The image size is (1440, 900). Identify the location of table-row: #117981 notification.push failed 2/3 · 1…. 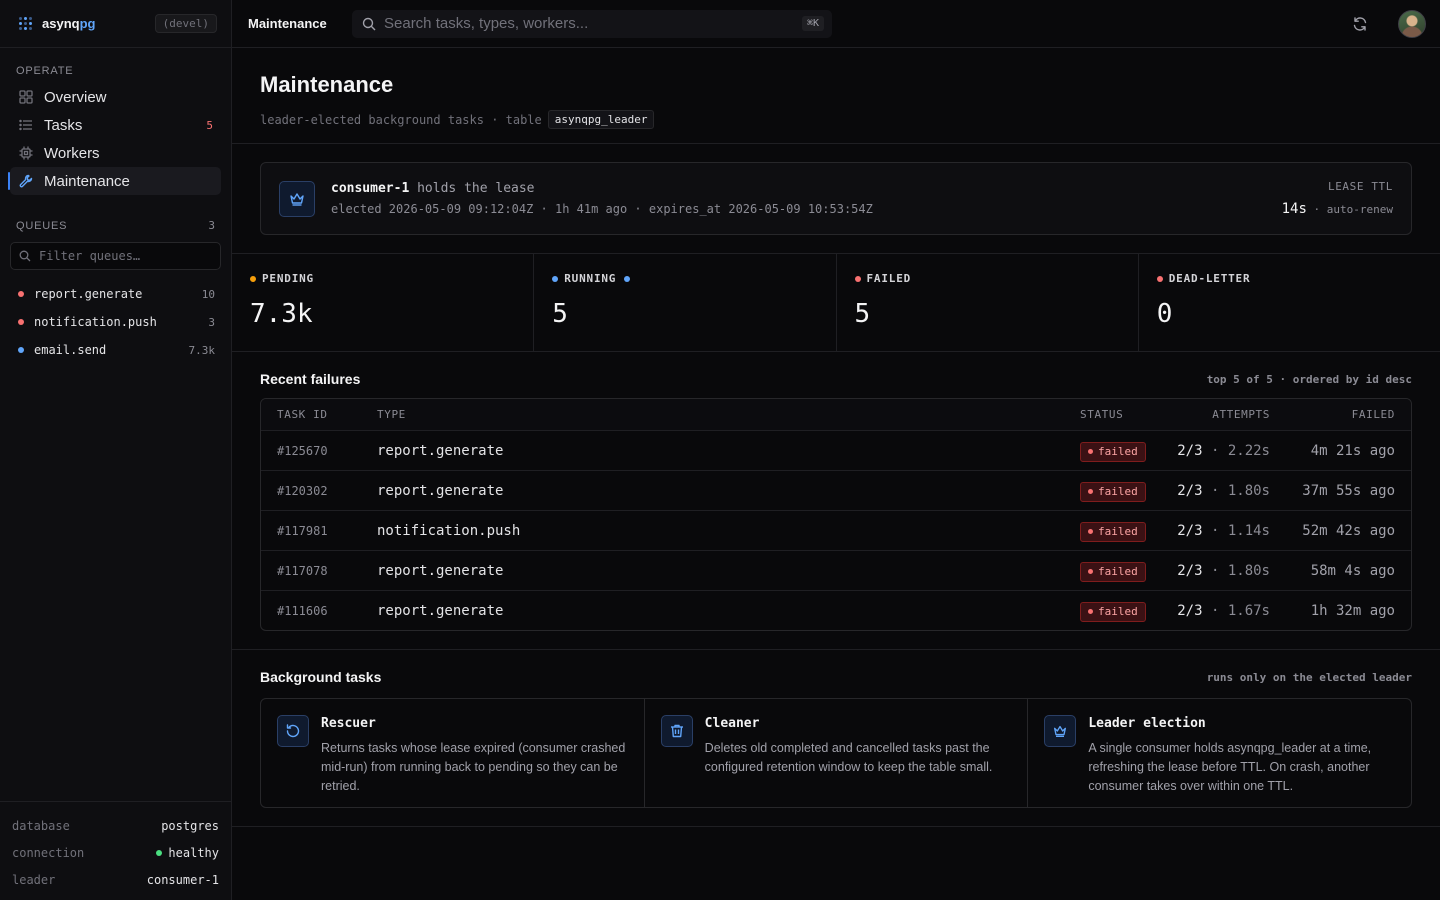
(836, 530).